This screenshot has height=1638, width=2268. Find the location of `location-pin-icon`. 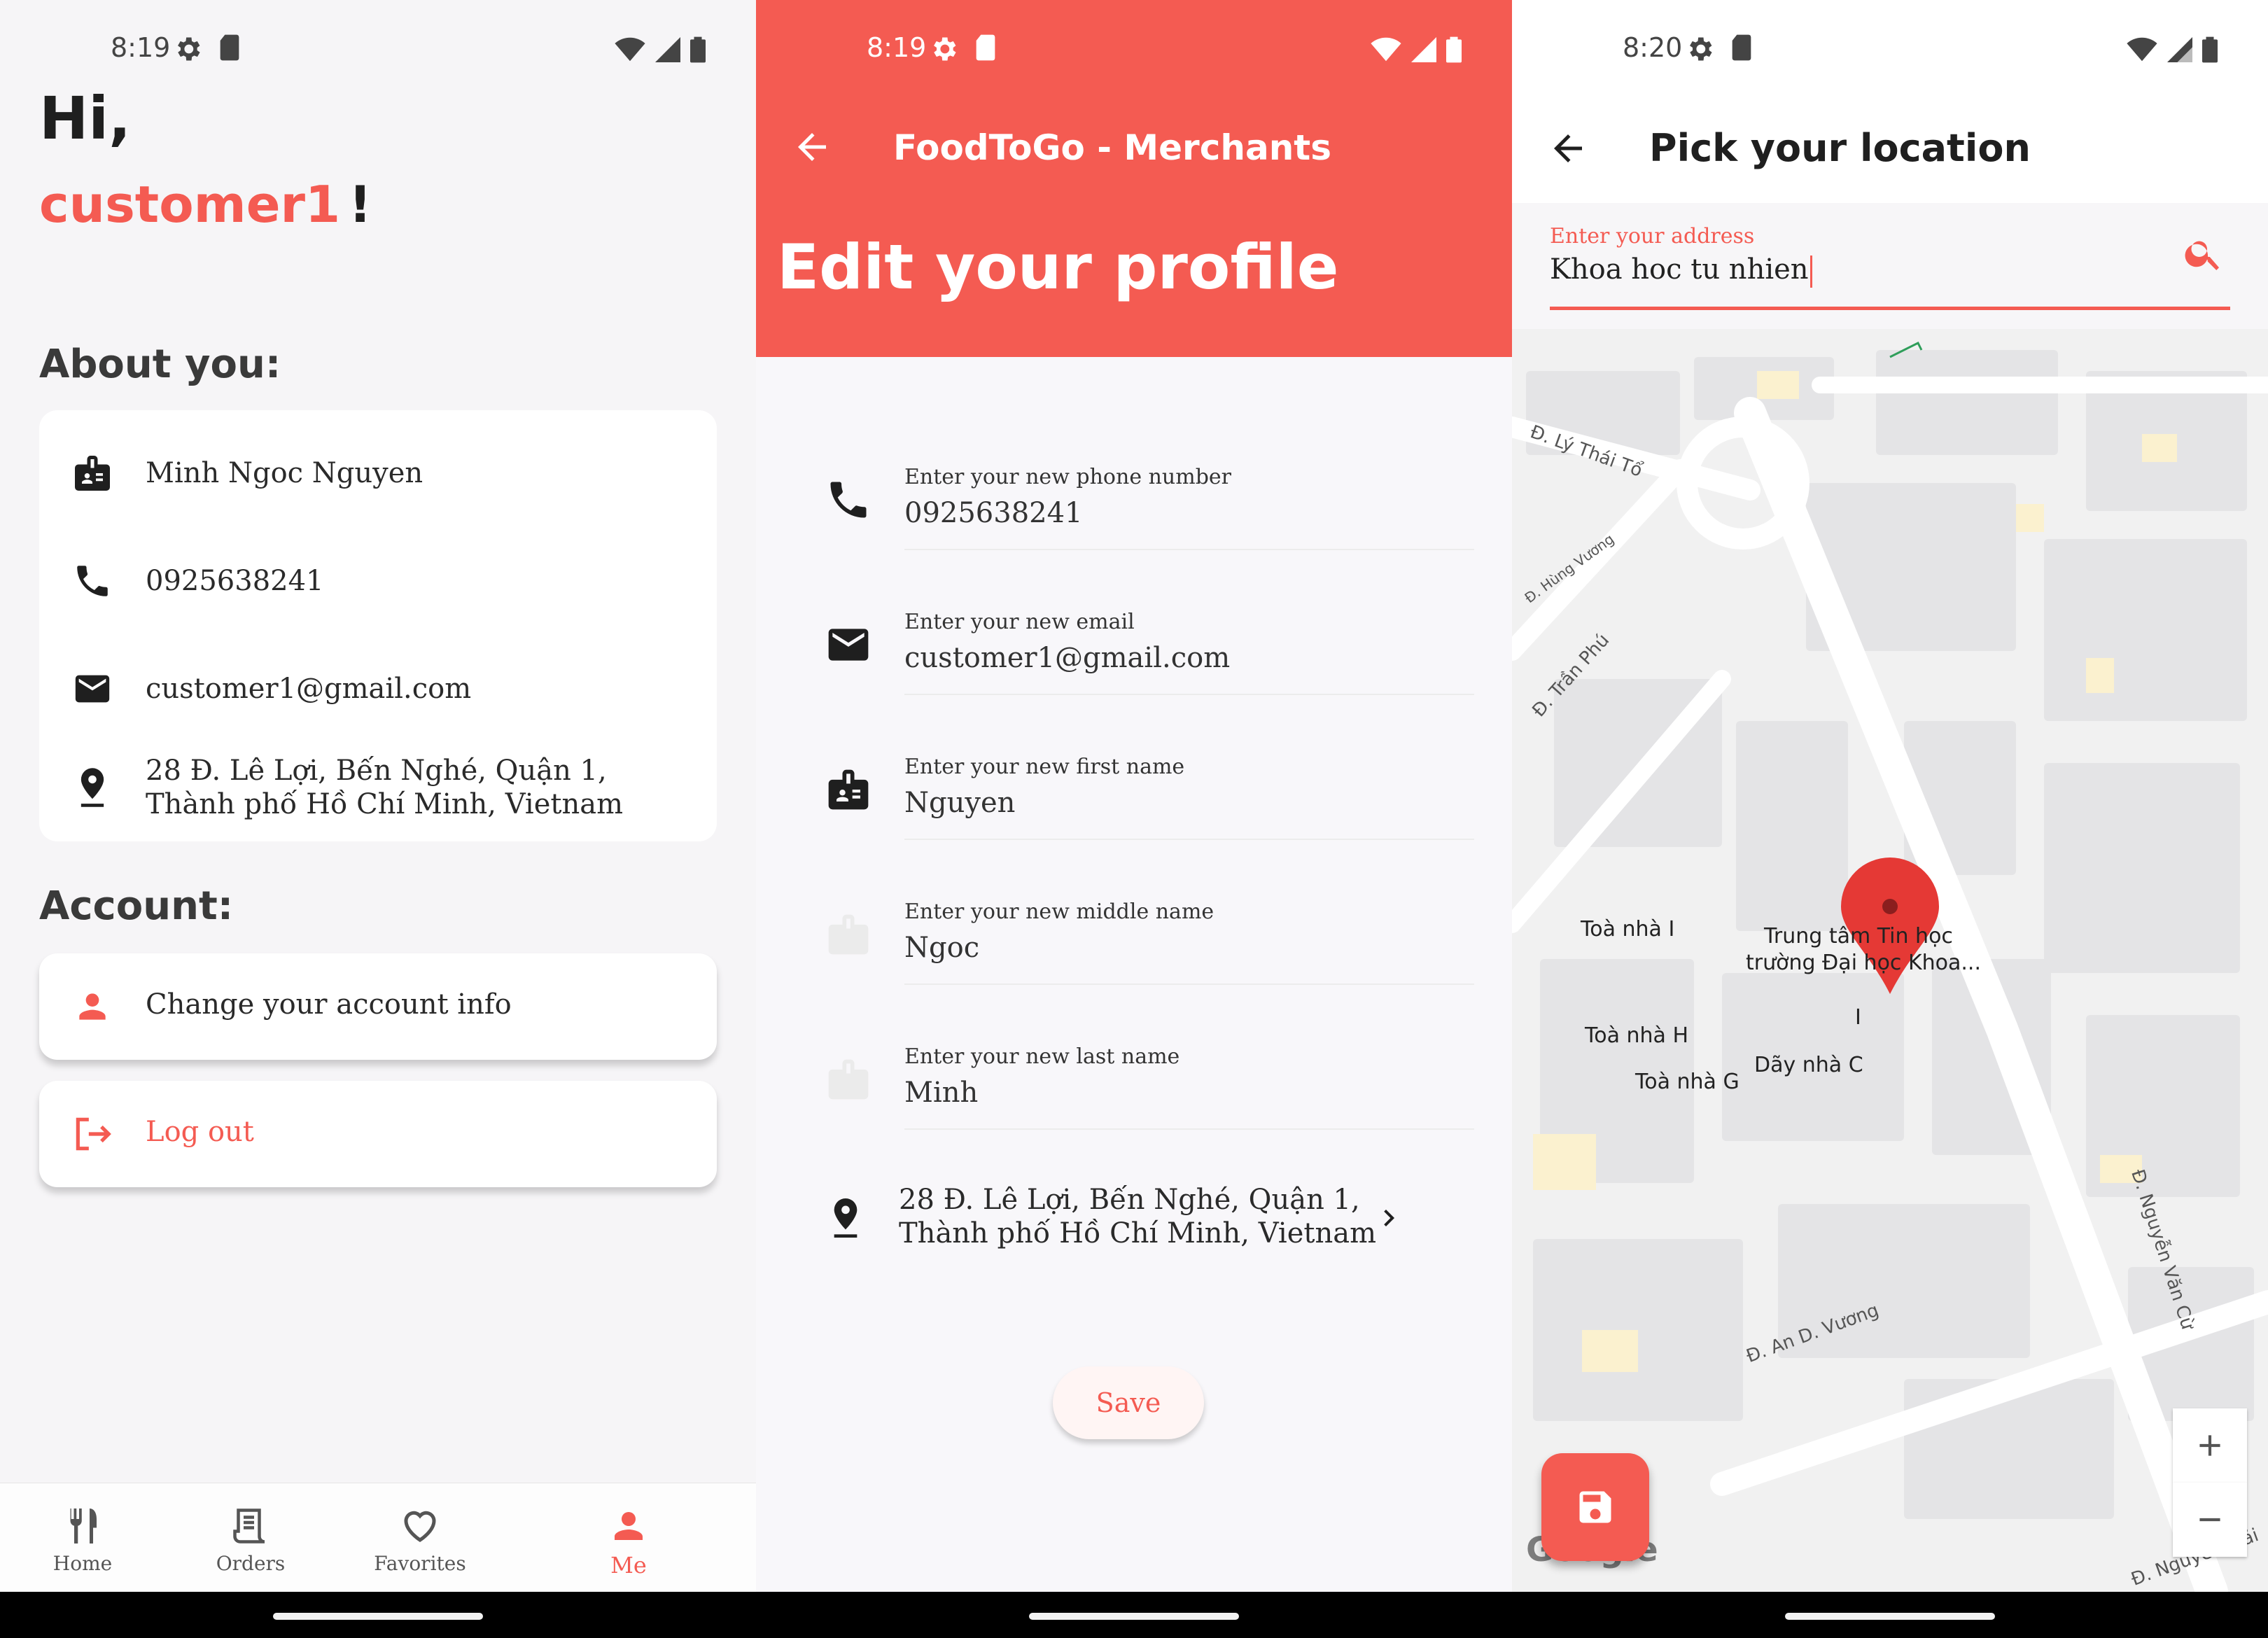

location-pin-icon is located at coordinates (92, 787).